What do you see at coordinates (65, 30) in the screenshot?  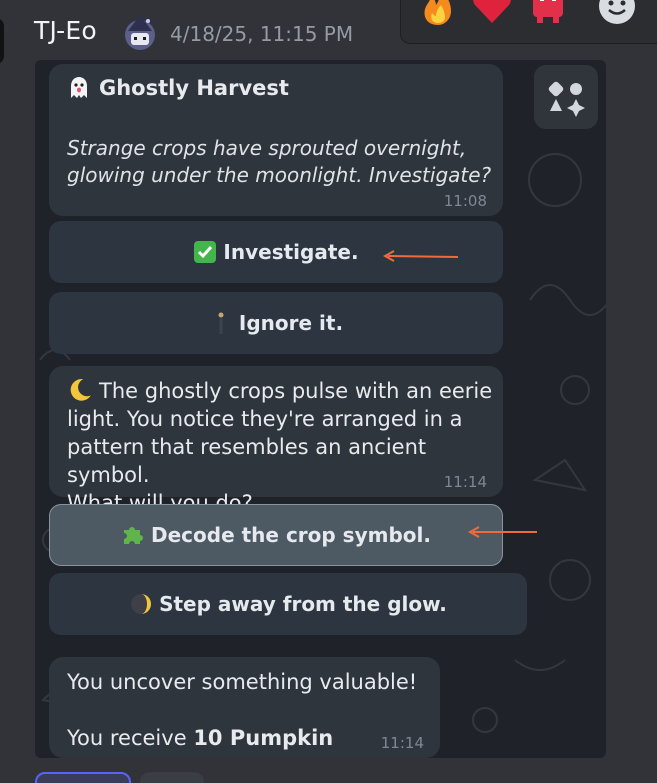 I see `author-name: TJ-Eo` at bounding box center [65, 30].